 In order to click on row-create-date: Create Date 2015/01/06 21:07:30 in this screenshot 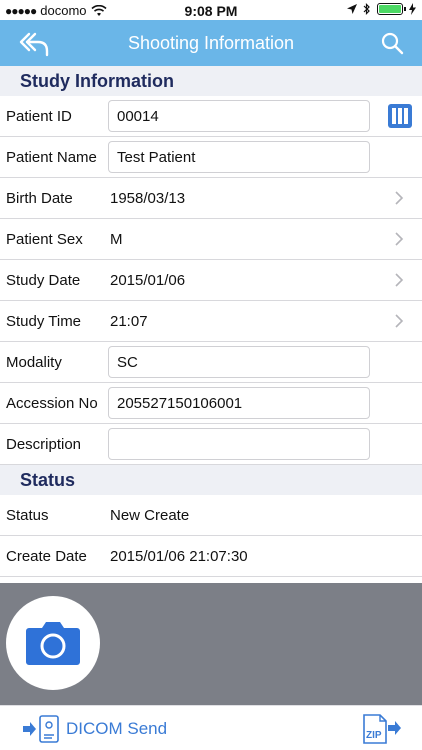, I will do `click(211, 556)`.